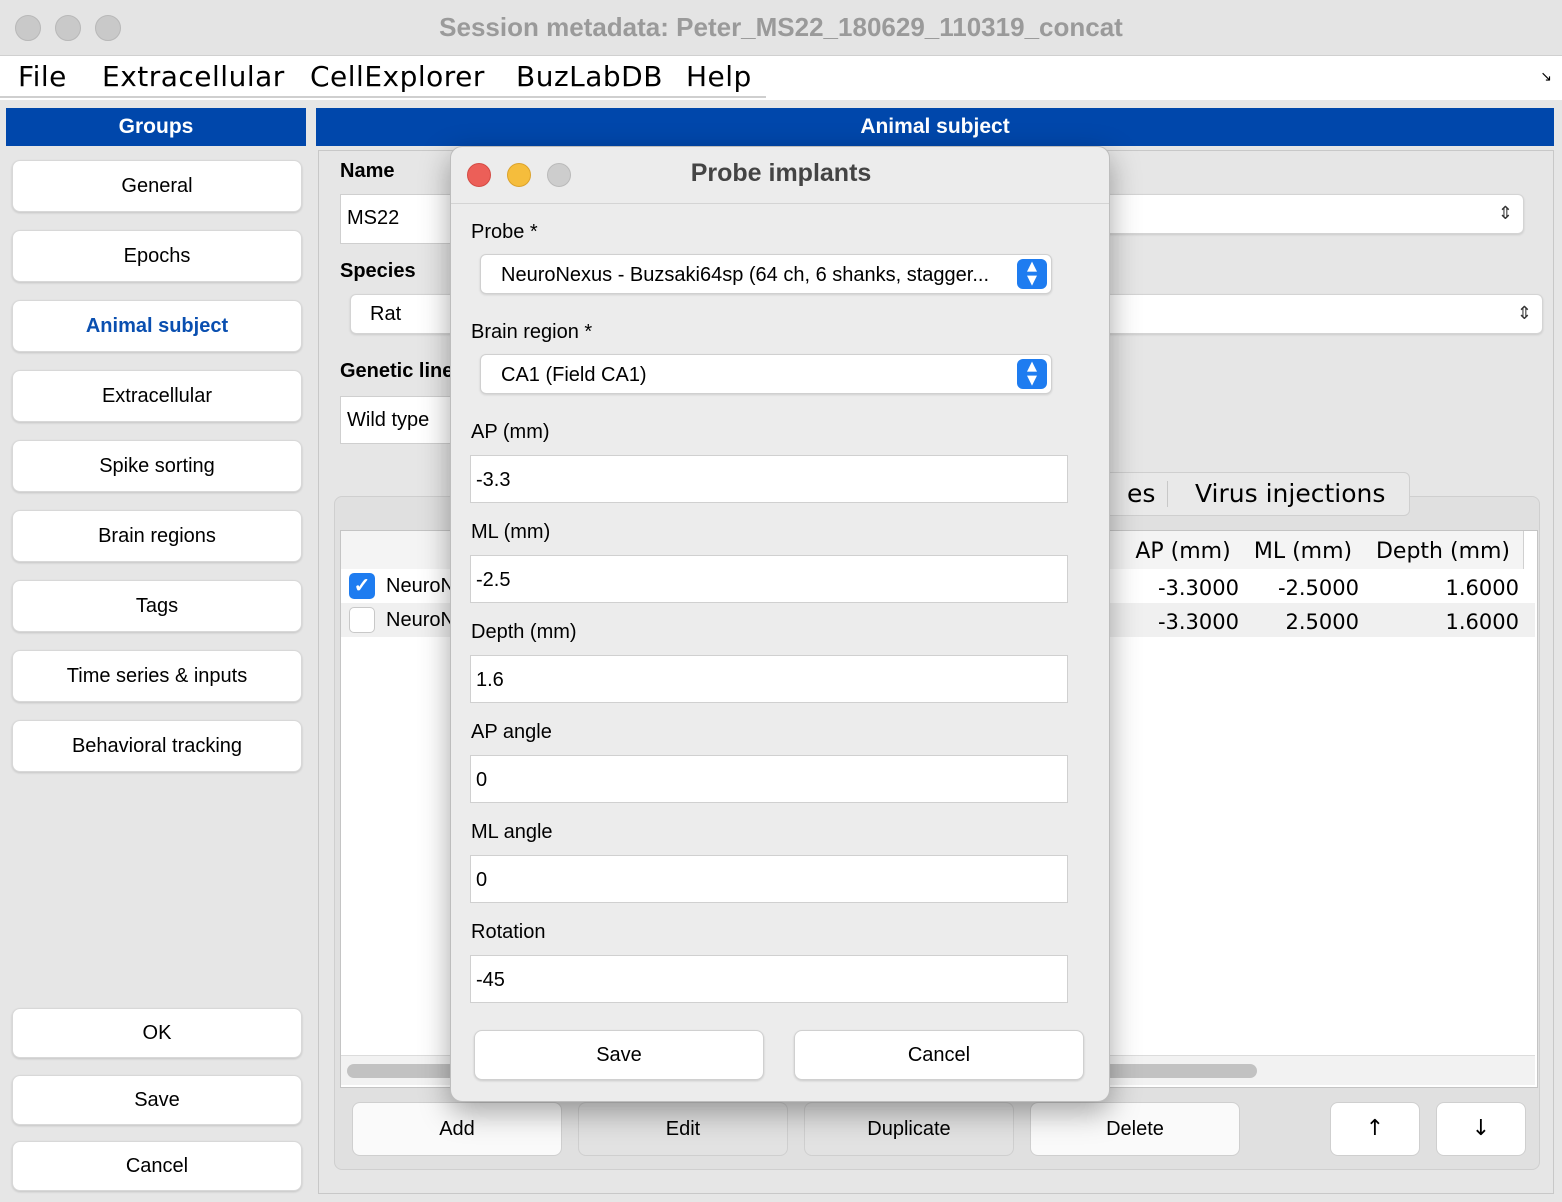 This screenshot has height=1202, width=1562. I want to click on sidebar-item-spike-sorting: Spike sorting, so click(157, 466).